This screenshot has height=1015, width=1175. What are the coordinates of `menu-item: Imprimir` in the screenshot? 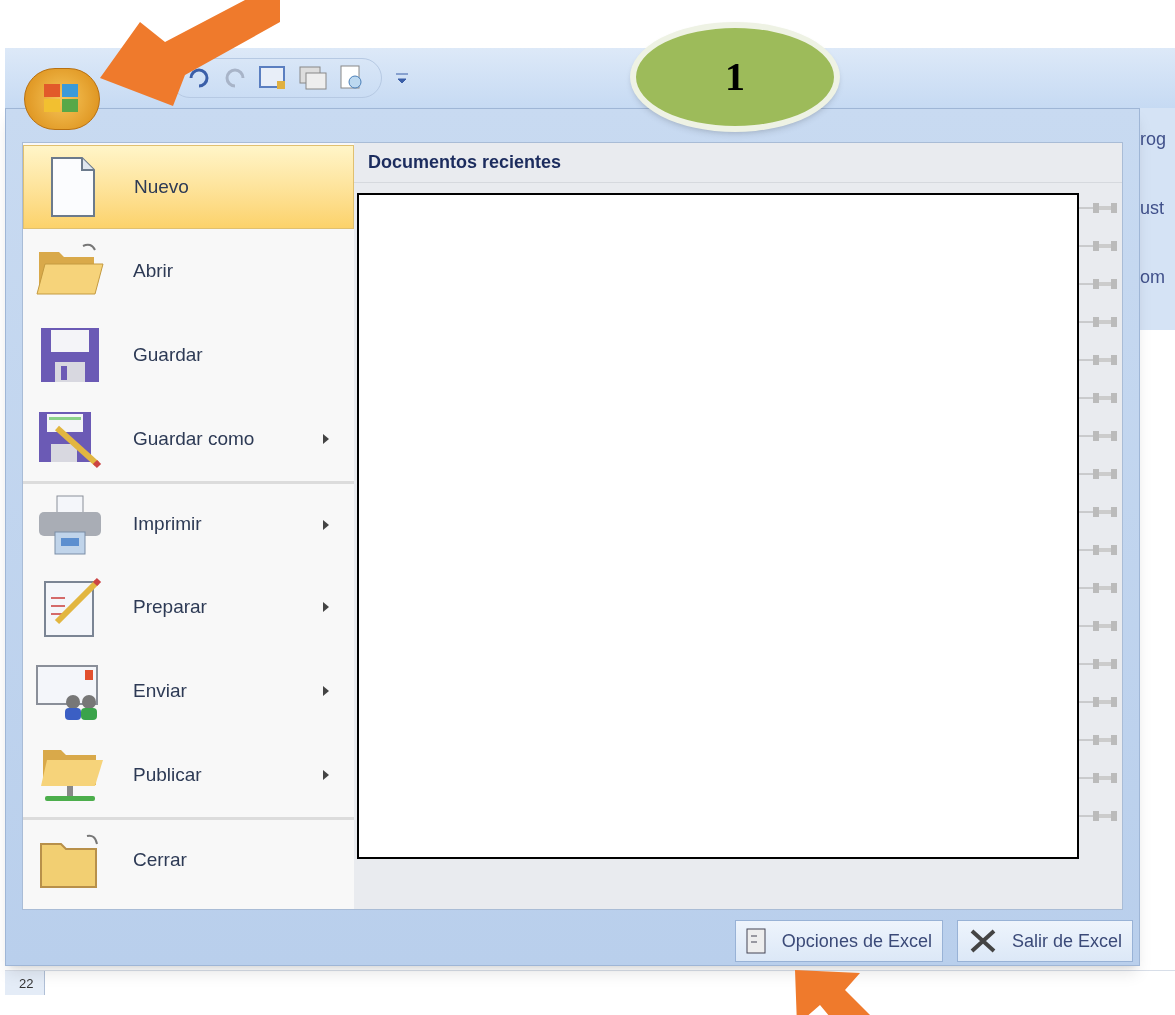 It's located at (188, 523).